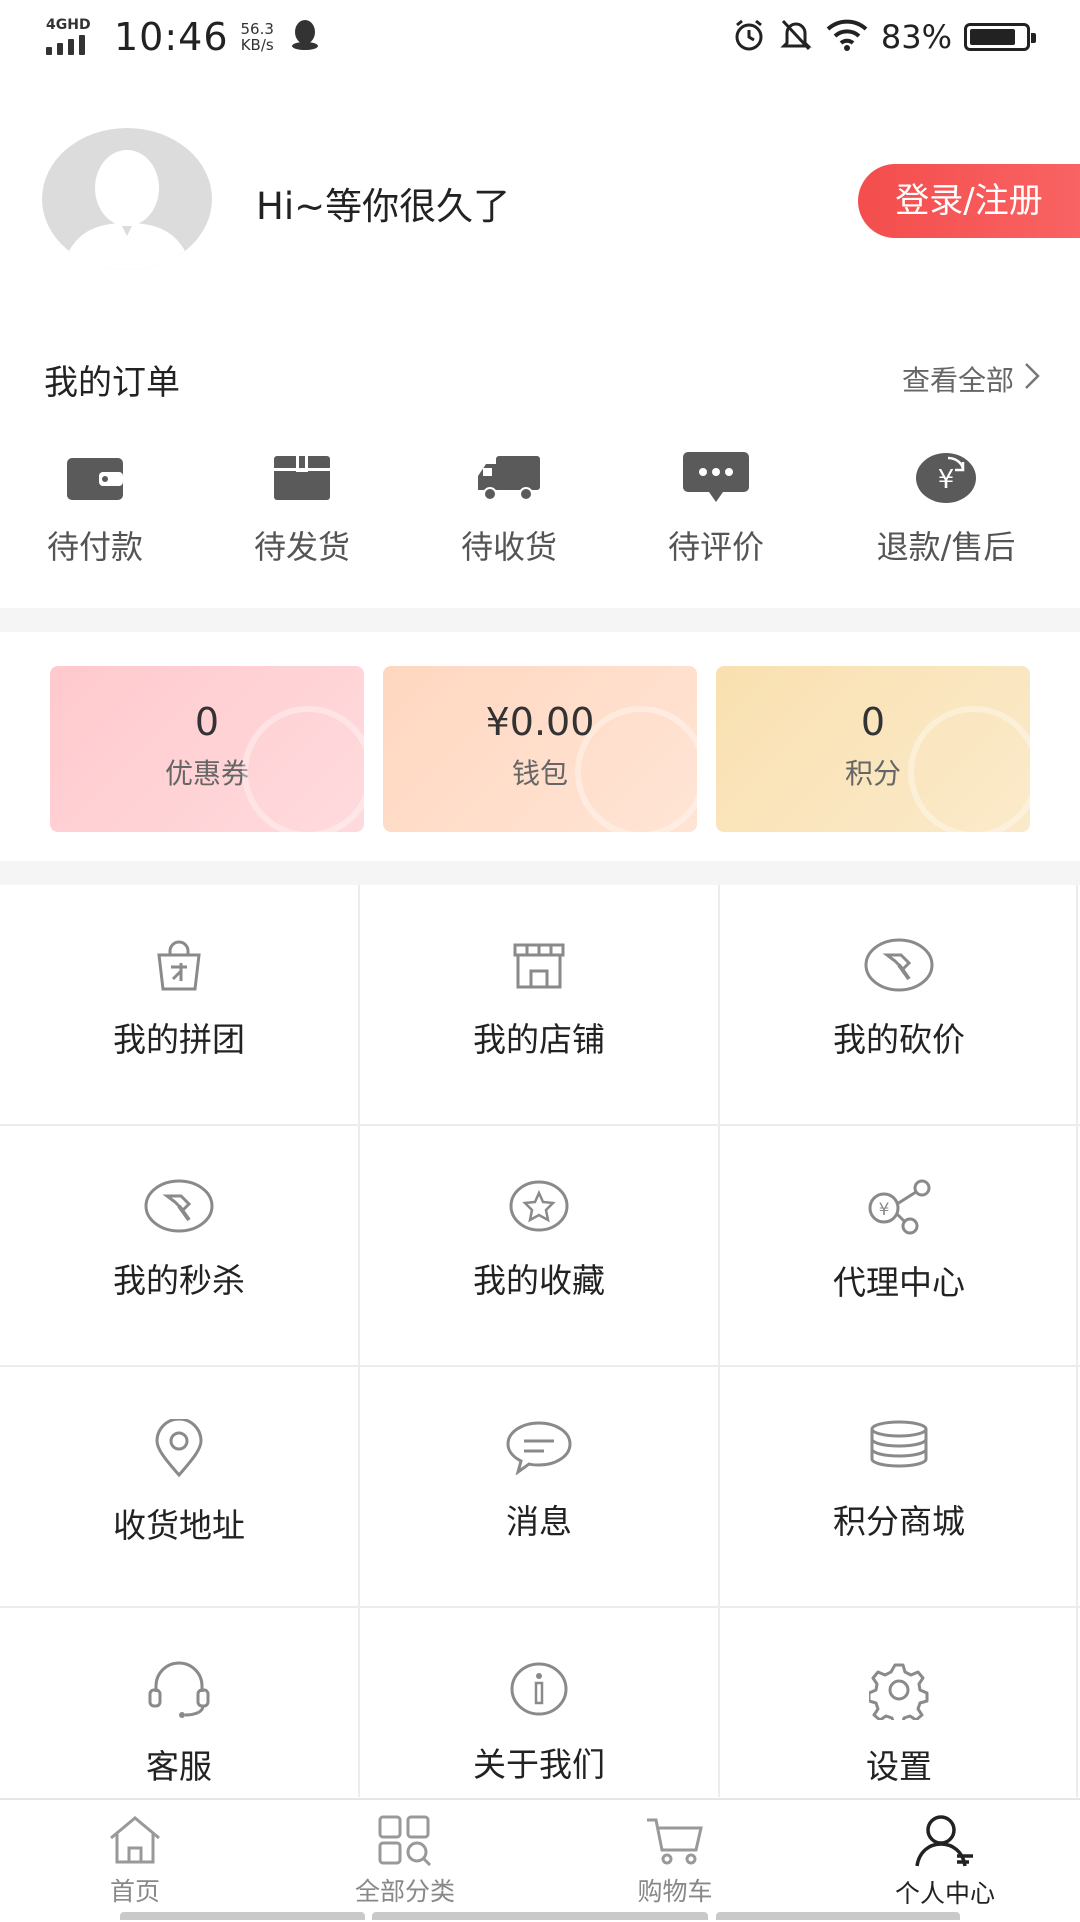  Describe the element at coordinates (179, 1766) in the screenshot. I see `menu-label: 客服` at that location.